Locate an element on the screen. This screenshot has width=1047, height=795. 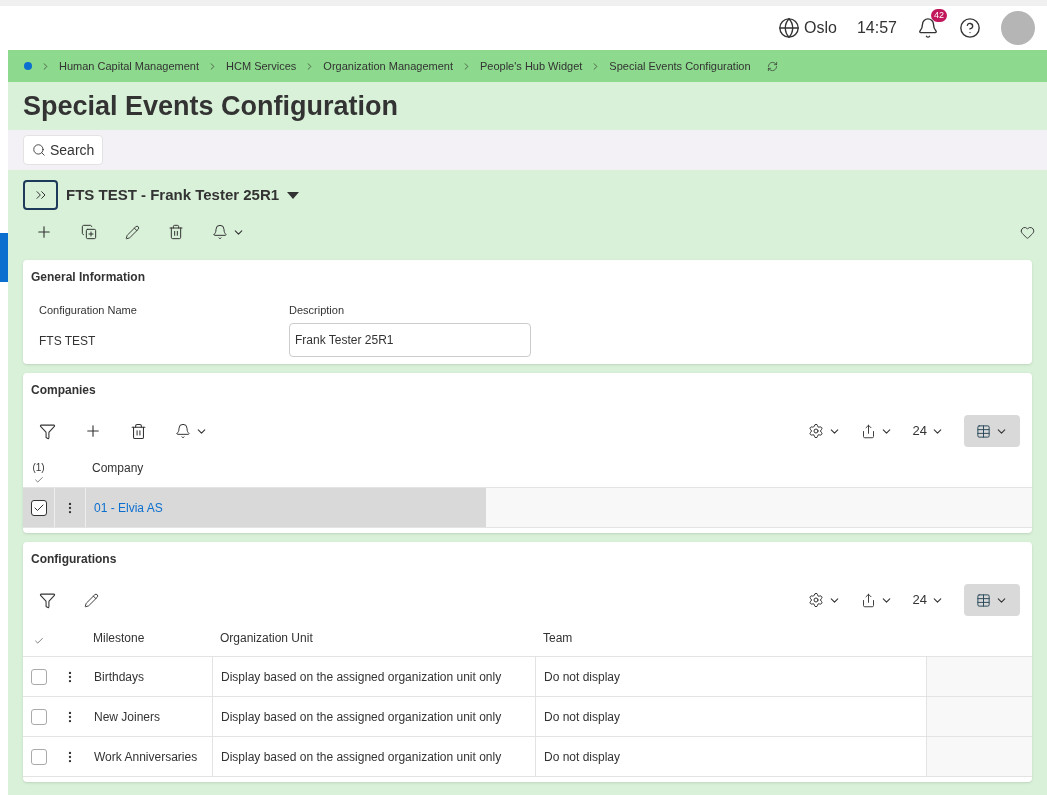
column-header: Organization Unit is located at coordinates (374, 638).